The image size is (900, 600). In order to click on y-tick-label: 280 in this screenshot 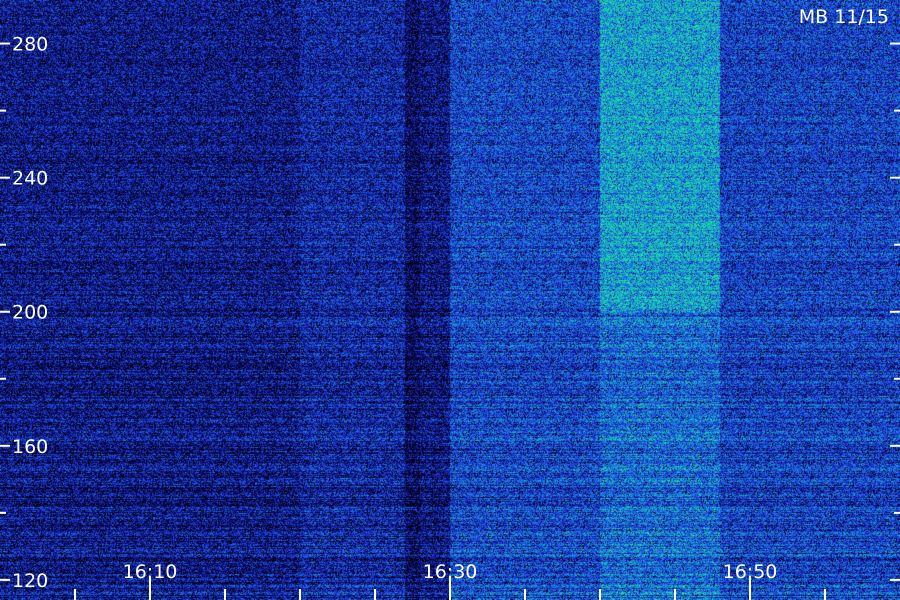, I will do `click(30, 45)`.